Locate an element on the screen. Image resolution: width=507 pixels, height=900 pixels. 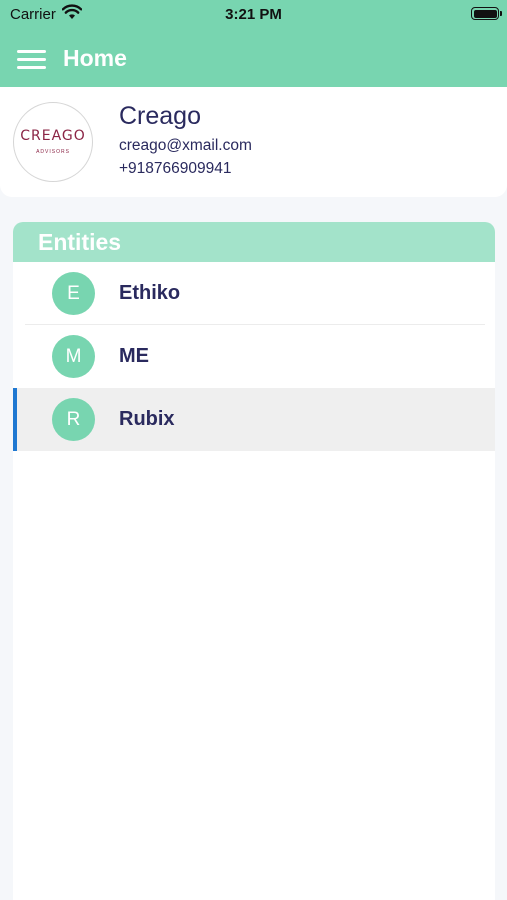
entity-initial-avatar: R is located at coordinates (73, 419).